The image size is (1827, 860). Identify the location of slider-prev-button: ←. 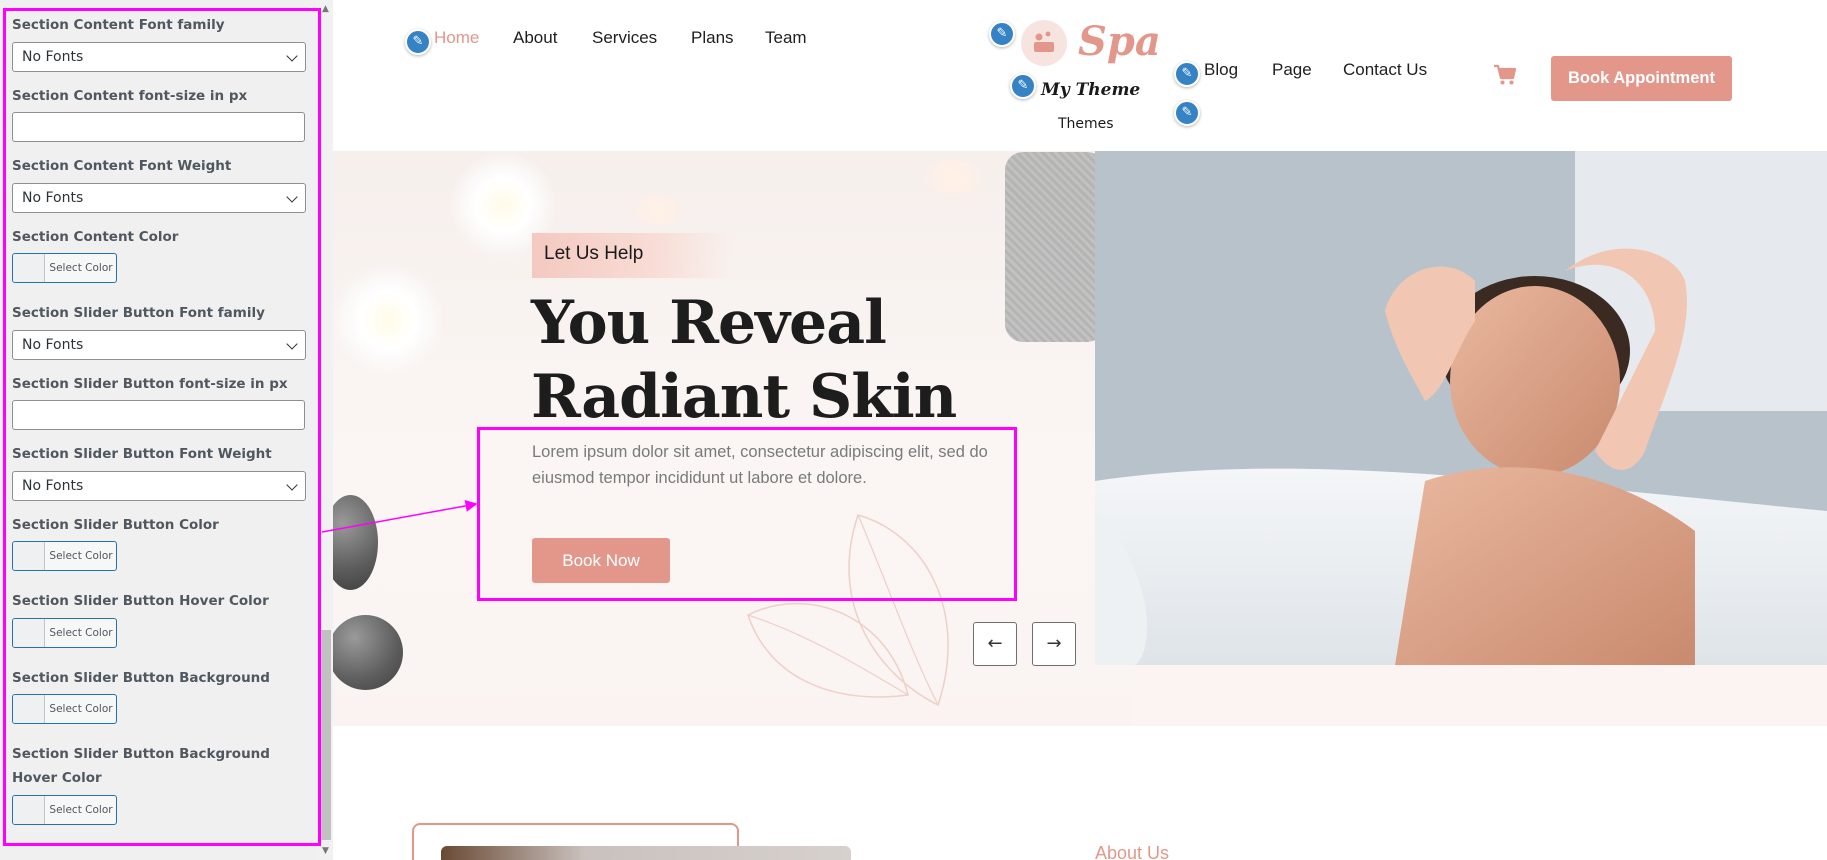
(995, 644).